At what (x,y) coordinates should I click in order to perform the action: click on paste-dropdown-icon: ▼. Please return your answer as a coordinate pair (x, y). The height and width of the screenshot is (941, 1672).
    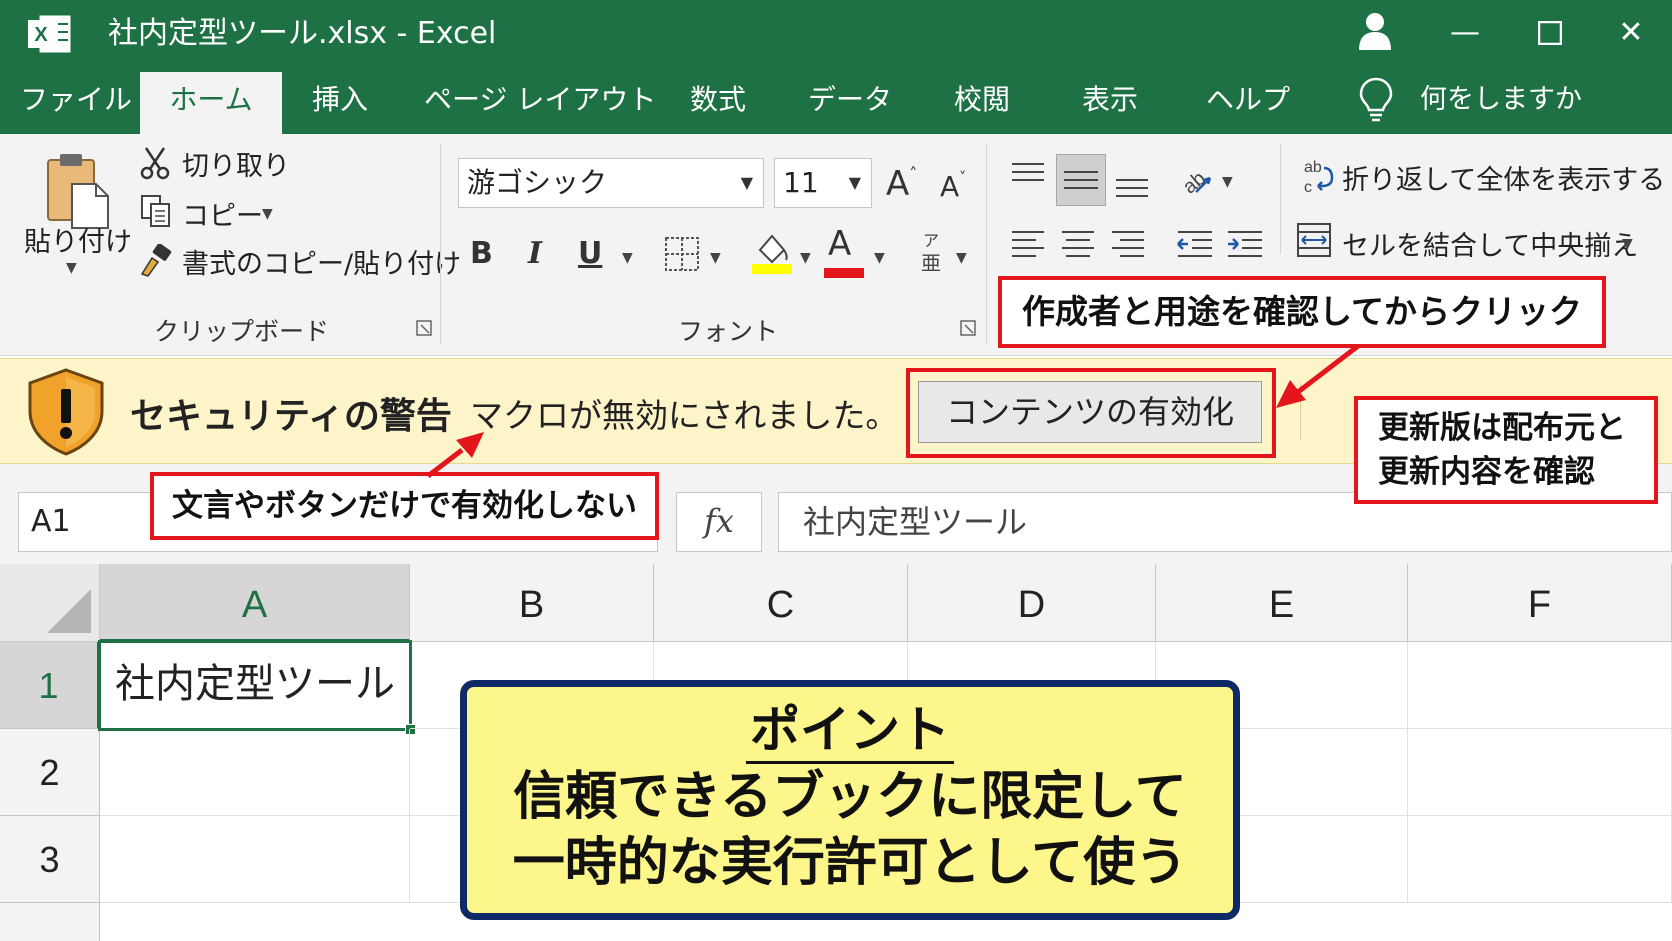
    Looking at the image, I should click on (71, 268).